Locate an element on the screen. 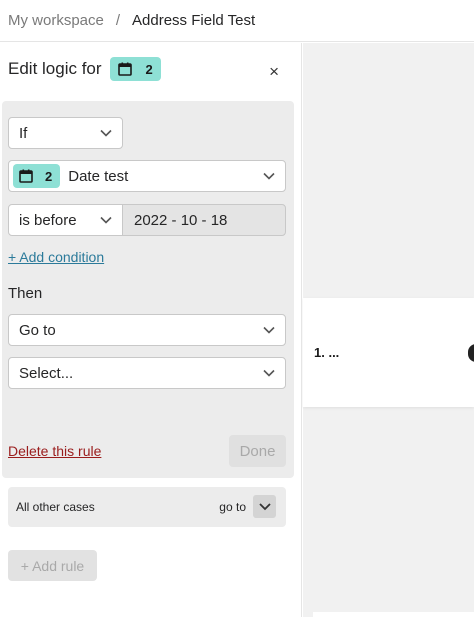 The image size is (474, 617). date-value: 2022 - 10 - 18 is located at coordinates (181, 220).